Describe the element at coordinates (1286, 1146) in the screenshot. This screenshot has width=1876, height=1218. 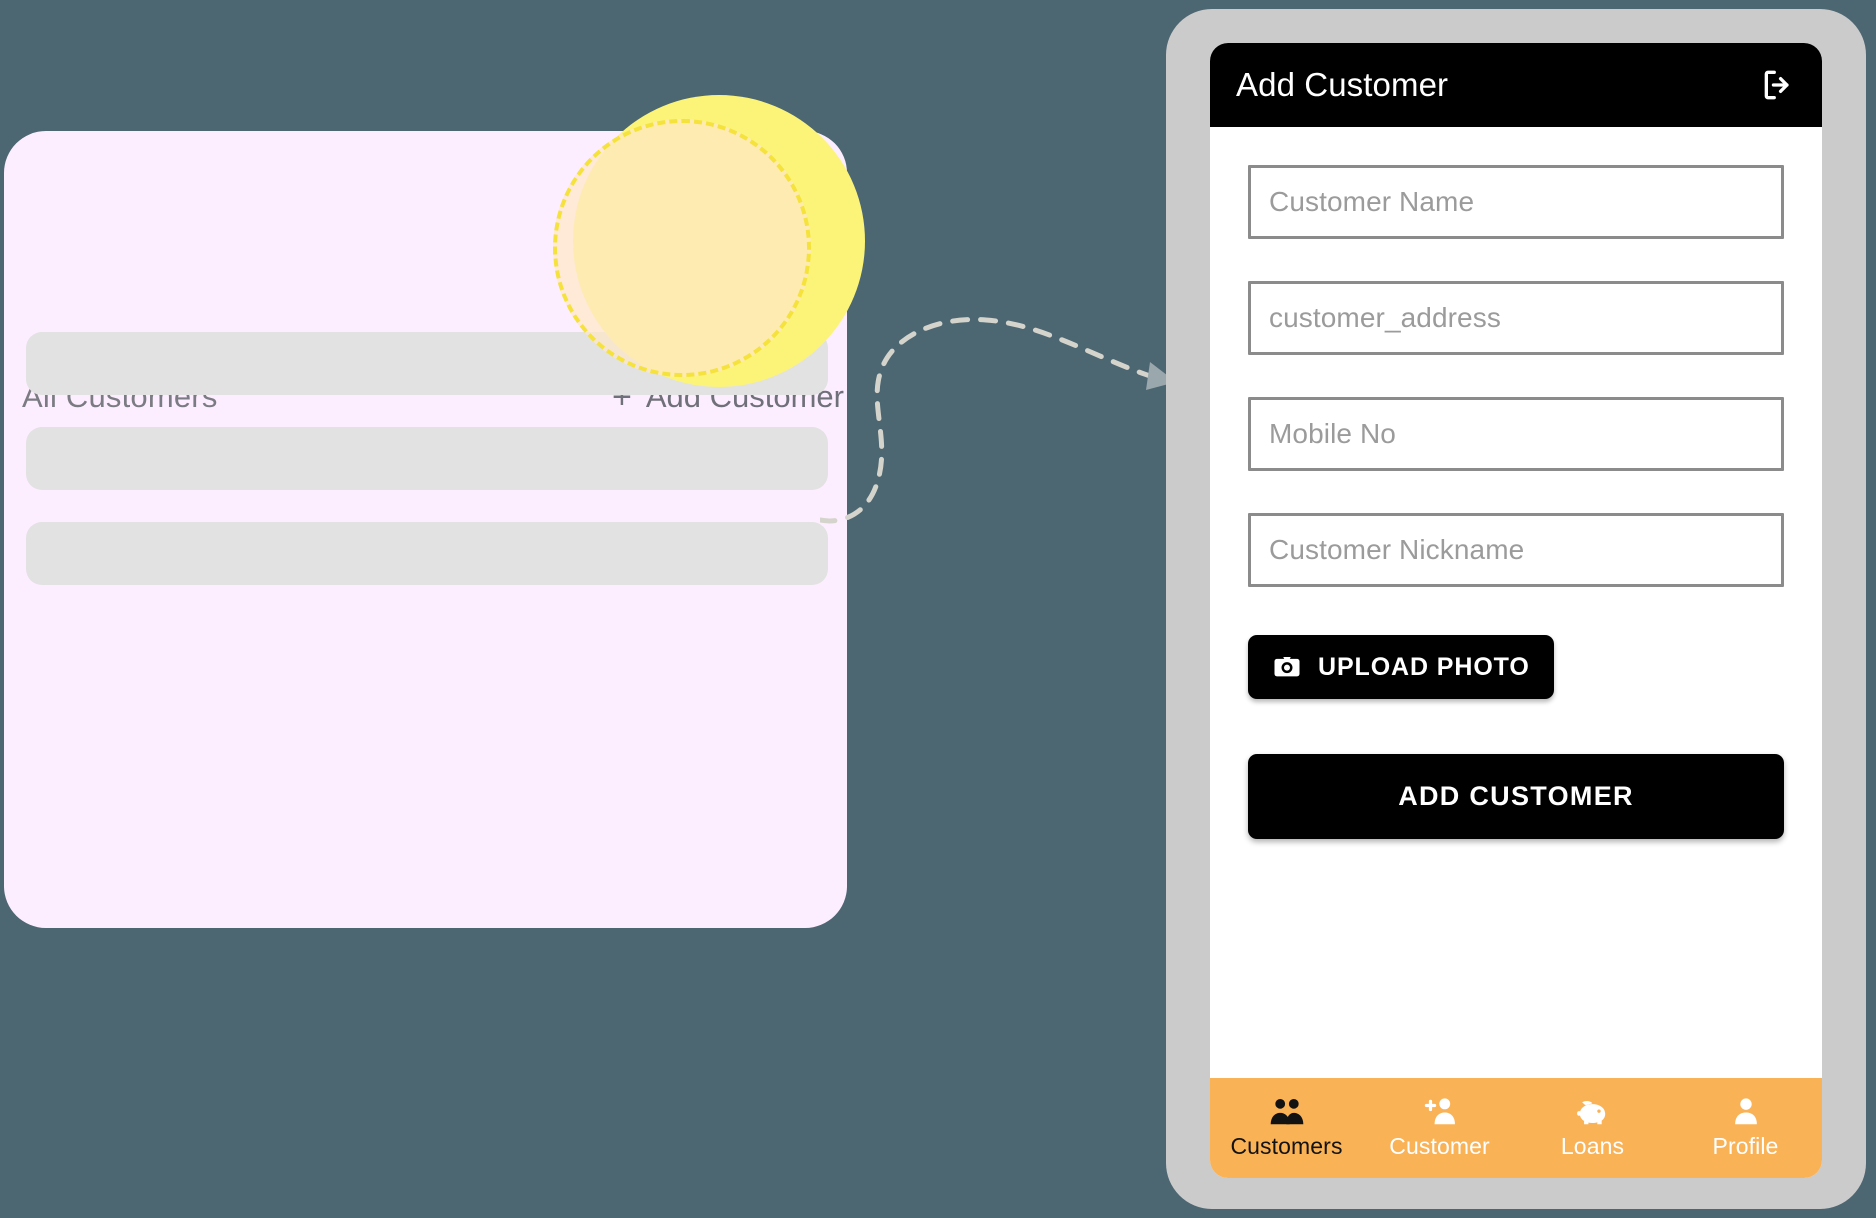
I see `nav-label-customers: Customers` at that location.